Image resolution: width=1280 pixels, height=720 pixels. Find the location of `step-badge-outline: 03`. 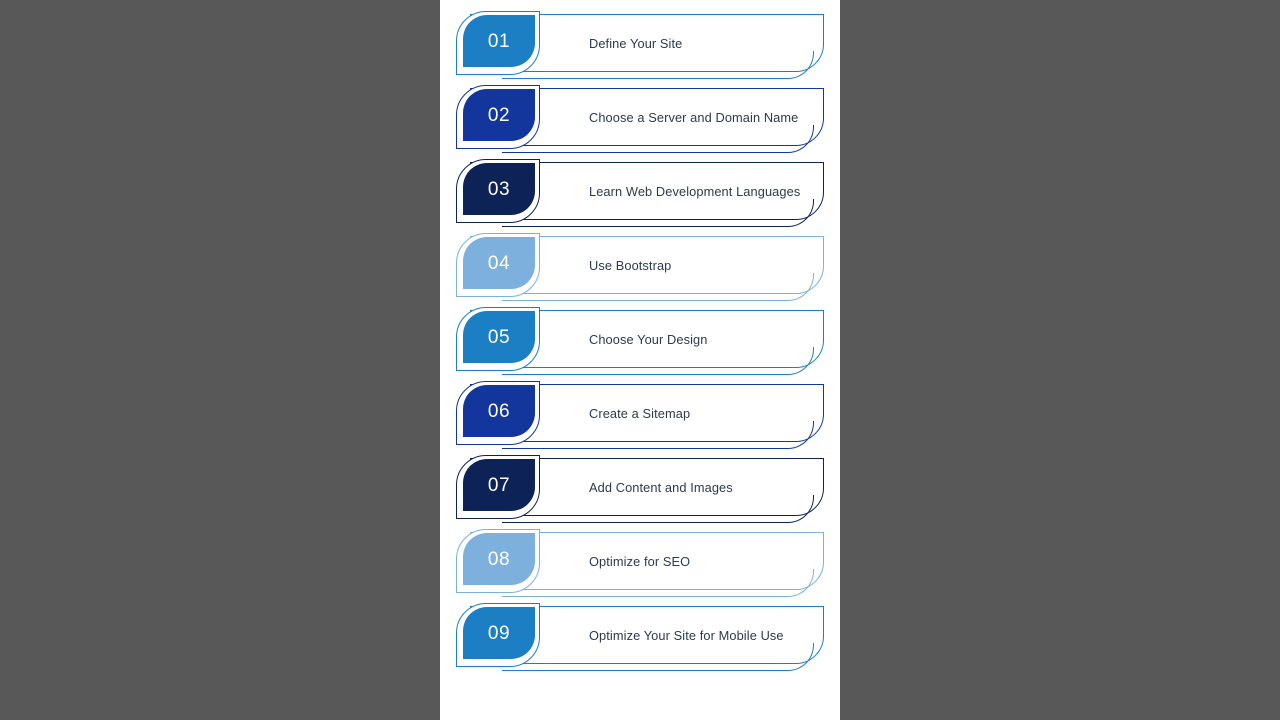

step-badge-outline: 03 is located at coordinates (498, 191).